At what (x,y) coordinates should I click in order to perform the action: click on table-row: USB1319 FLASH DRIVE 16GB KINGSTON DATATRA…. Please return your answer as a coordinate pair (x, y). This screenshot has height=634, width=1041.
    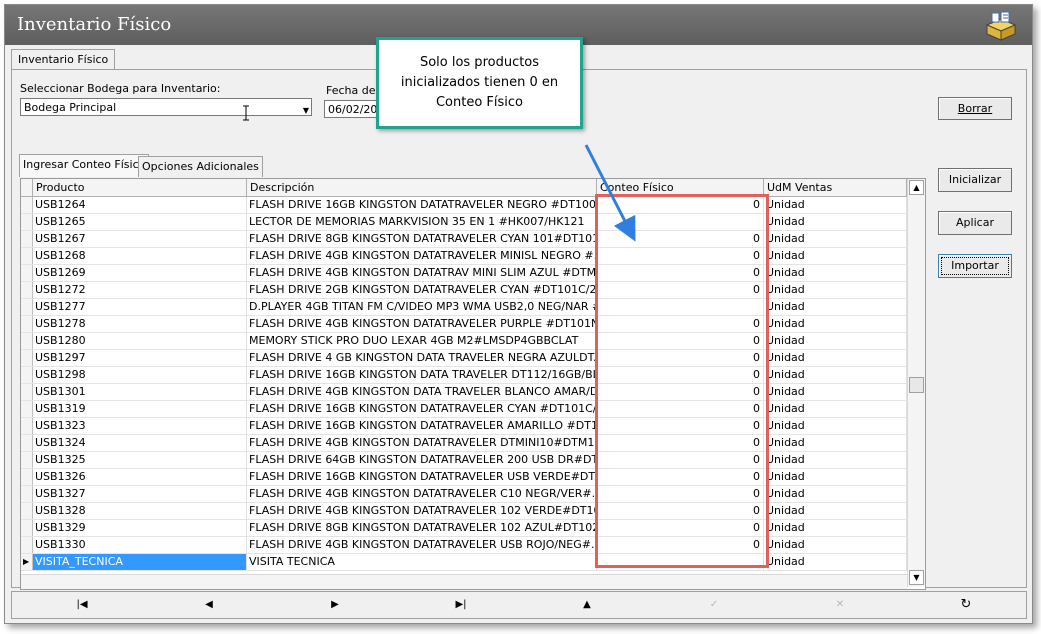
    Looking at the image, I should click on (464, 409).